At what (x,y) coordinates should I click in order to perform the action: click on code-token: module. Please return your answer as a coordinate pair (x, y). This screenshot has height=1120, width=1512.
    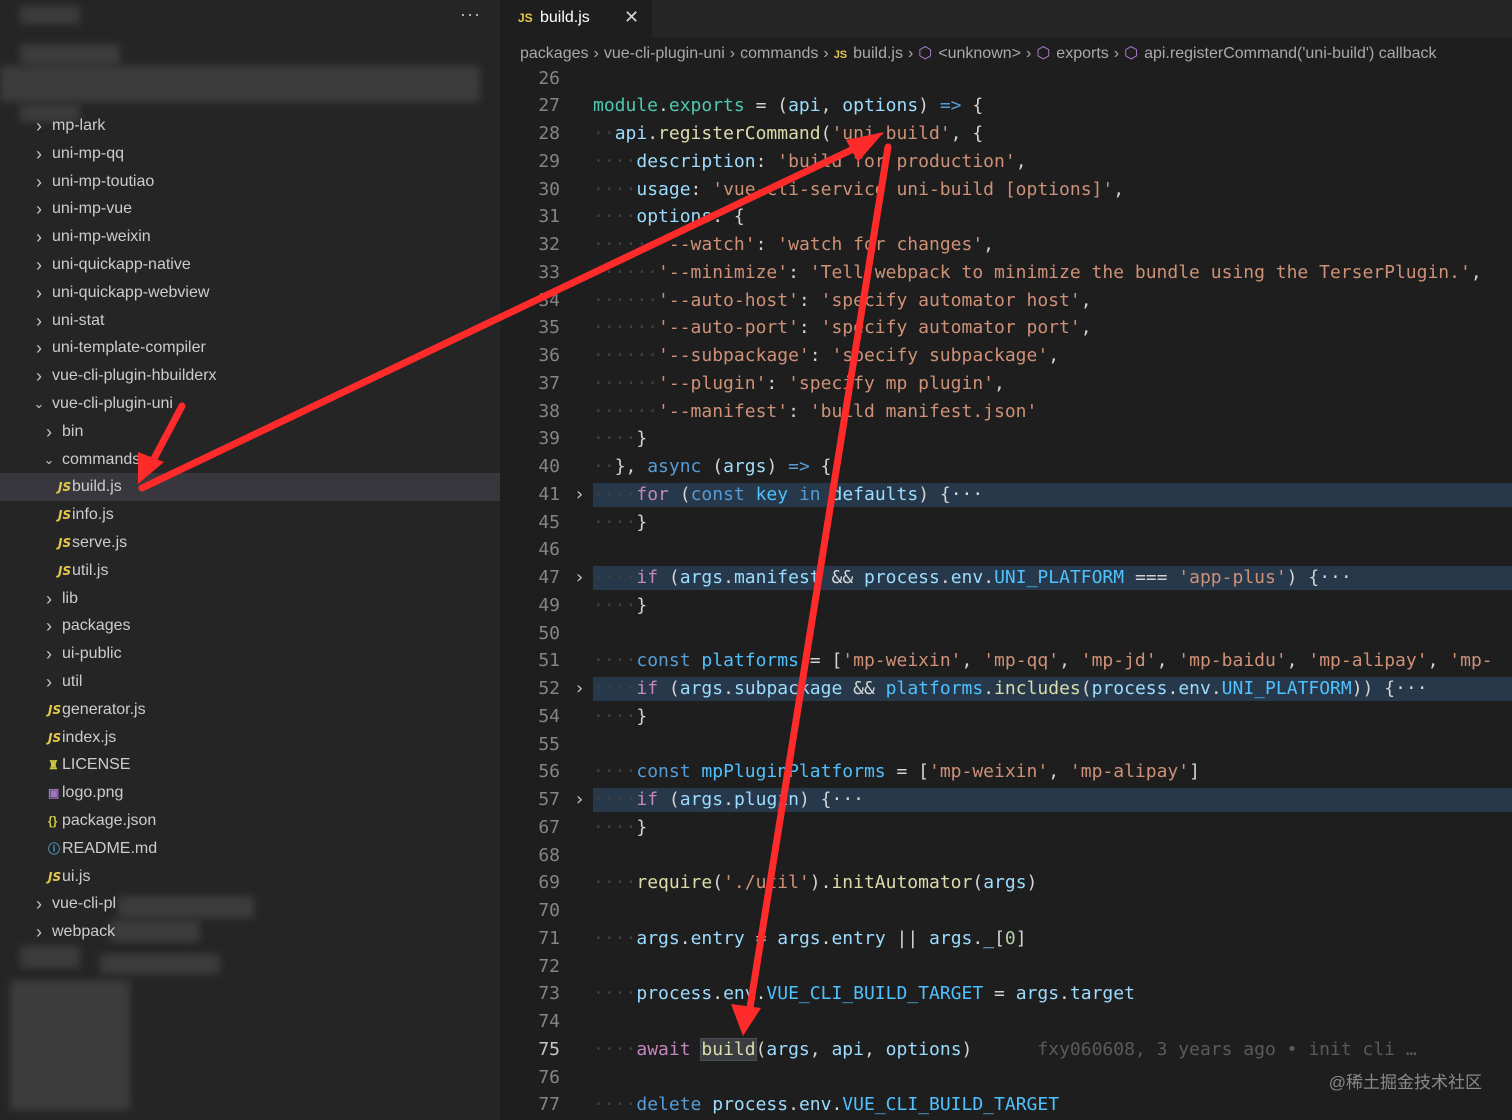
    Looking at the image, I should click on (626, 106).